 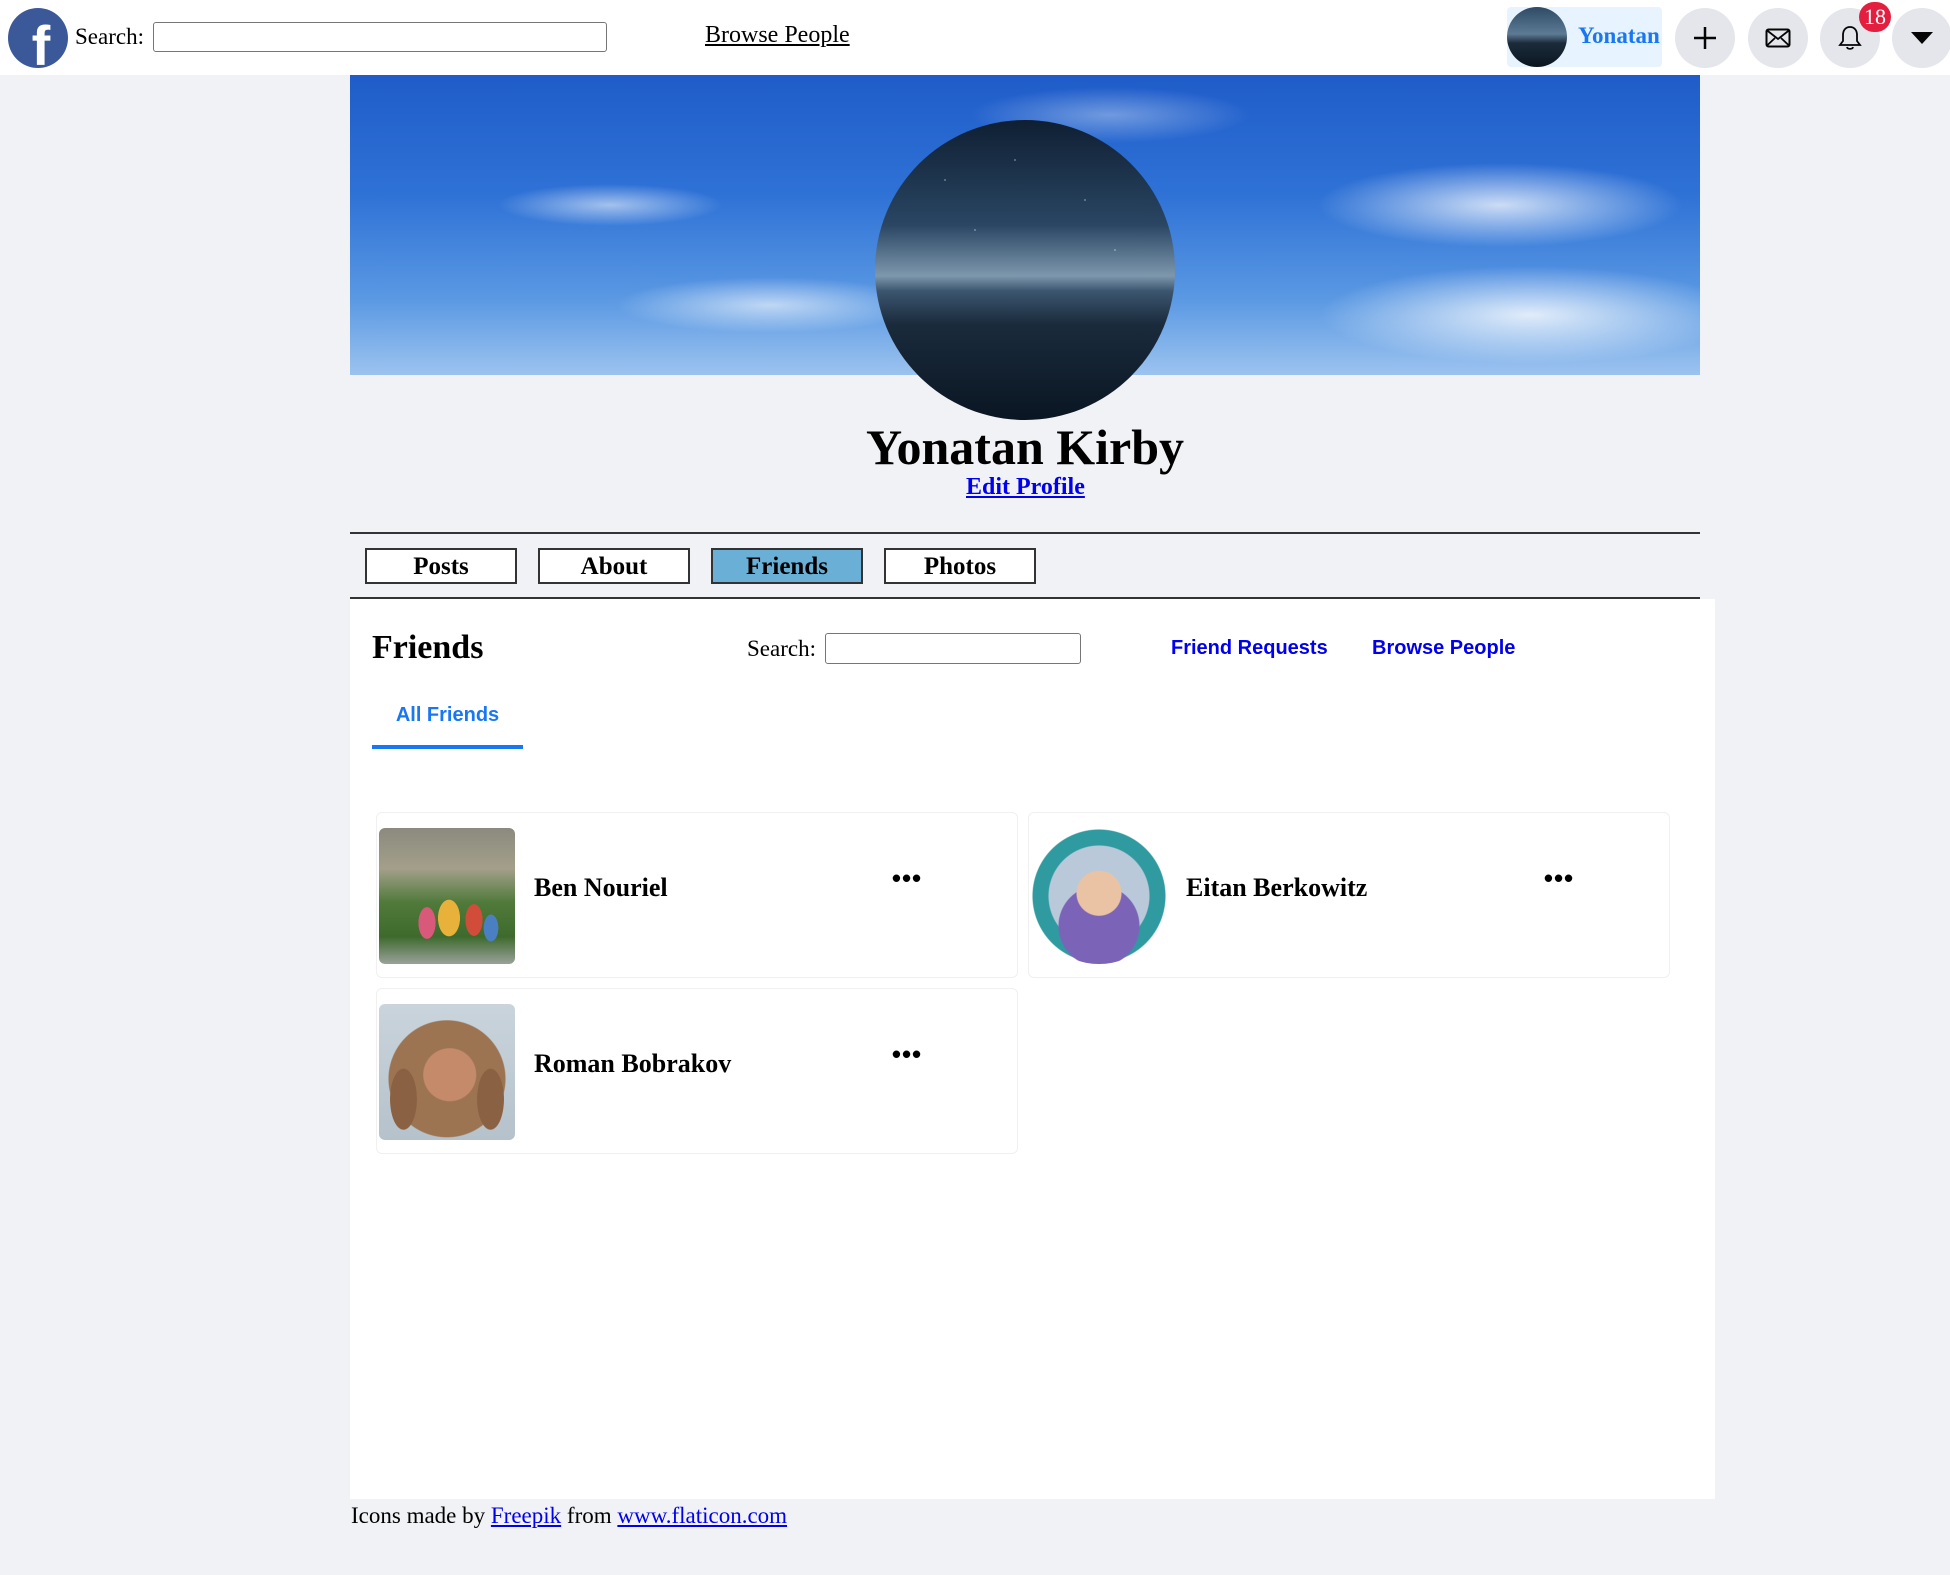 What do you see at coordinates (447, 718) in the screenshot?
I see `tab-all-friends: All Friends` at bounding box center [447, 718].